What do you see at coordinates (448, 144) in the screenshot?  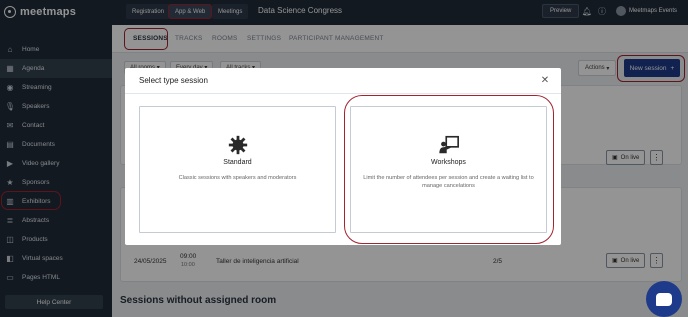 I see `presentation-icon` at bounding box center [448, 144].